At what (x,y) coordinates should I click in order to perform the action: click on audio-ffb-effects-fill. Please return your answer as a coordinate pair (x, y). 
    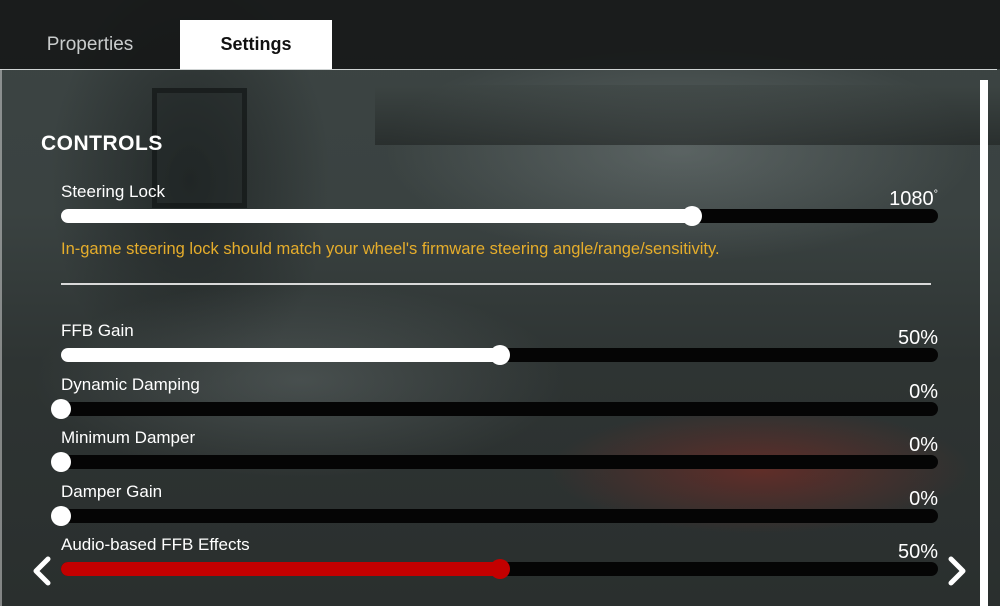
    Looking at the image, I should click on (280, 569).